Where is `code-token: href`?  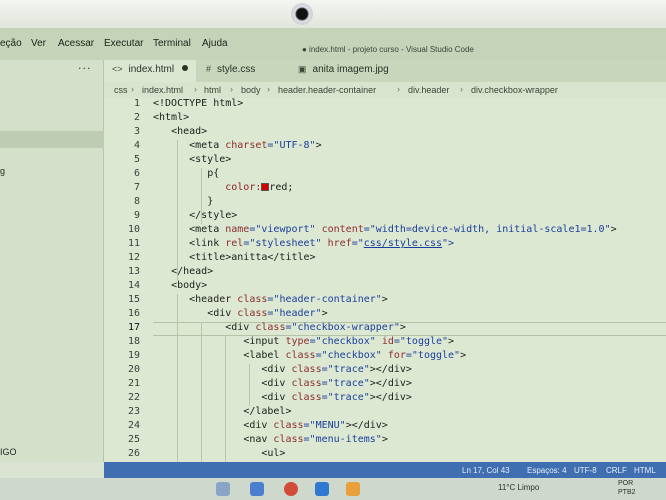 code-token: href is located at coordinates (339, 243).